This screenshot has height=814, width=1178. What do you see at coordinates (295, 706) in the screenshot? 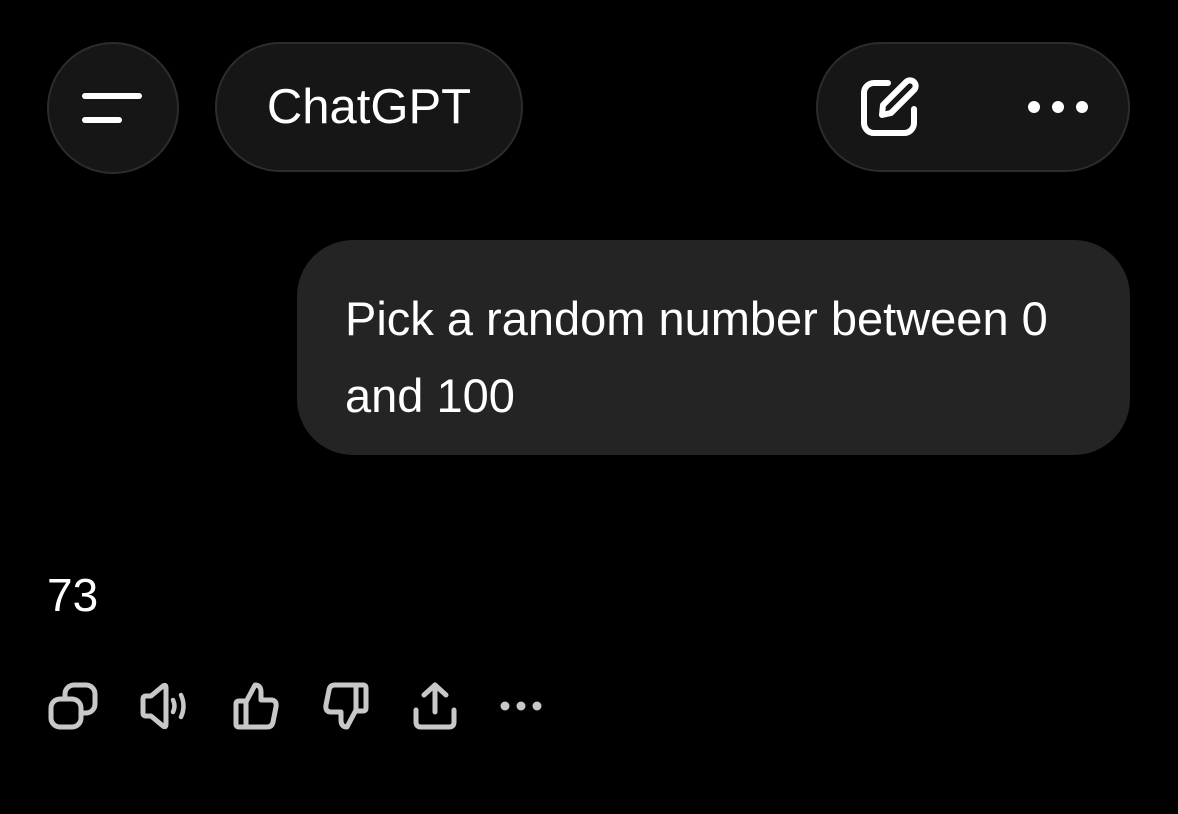
I see `message-actions-bar` at bounding box center [295, 706].